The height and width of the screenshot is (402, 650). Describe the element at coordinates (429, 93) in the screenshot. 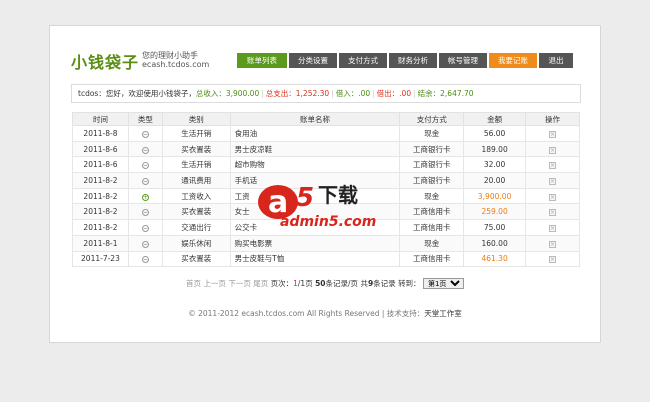

I see `balance-label: 结余：` at that location.